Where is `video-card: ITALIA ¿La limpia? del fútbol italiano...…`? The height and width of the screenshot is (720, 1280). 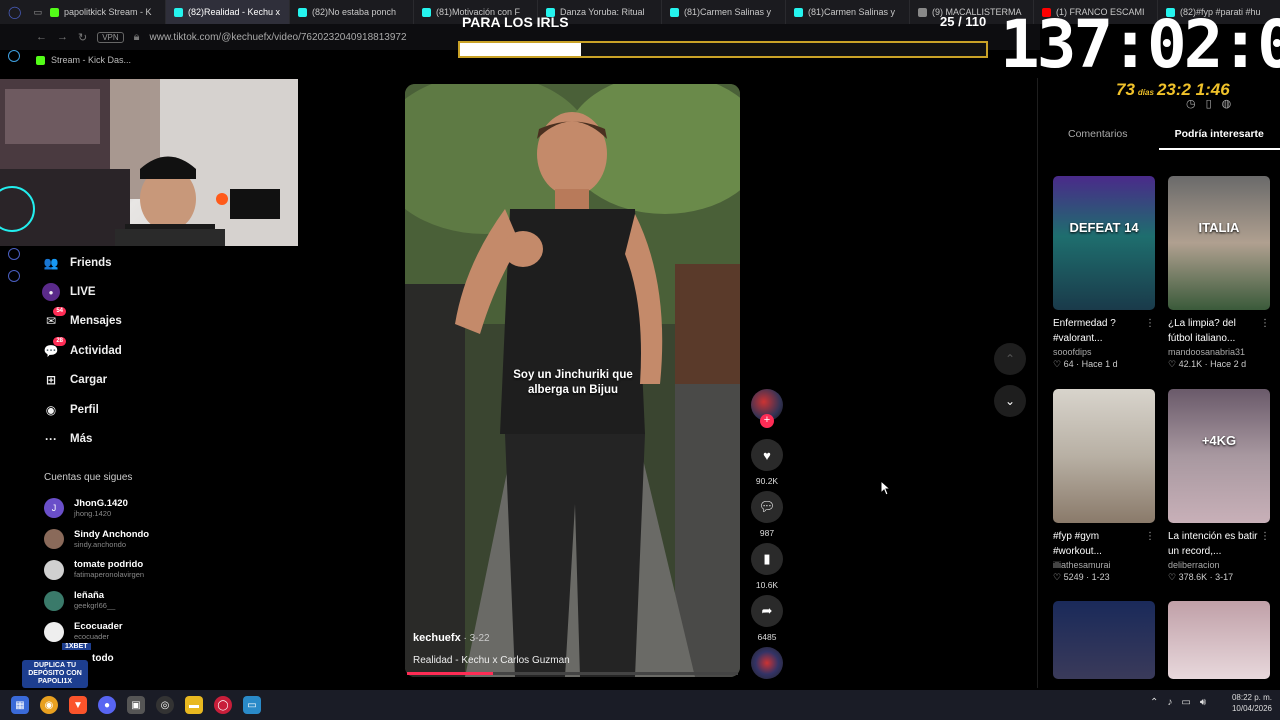
video-card: ITALIA ¿La limpia? del fútbol italiano...… is located at coordinates (1219, 273).